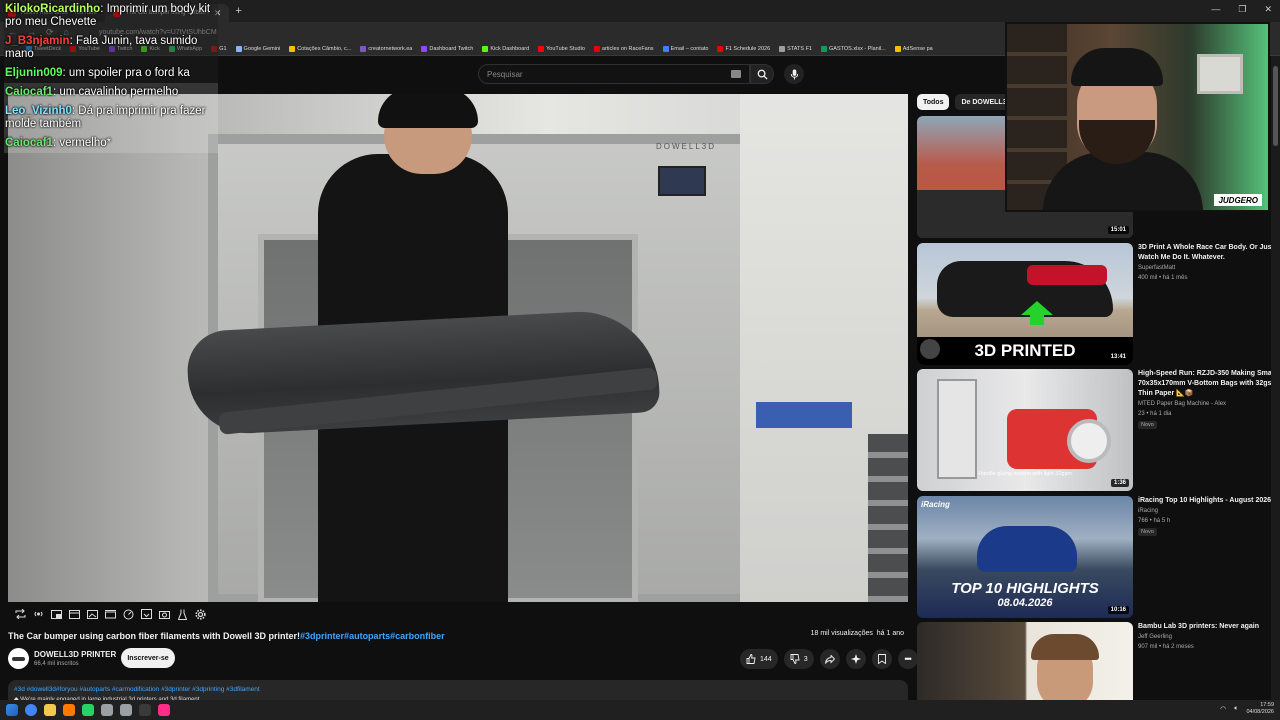 The height and width of the screenshot is (720, 1280). What do you see at coordinates (428, 111) in the screenshot?
I see `presenter-hair` at bounding box center [428, 111].